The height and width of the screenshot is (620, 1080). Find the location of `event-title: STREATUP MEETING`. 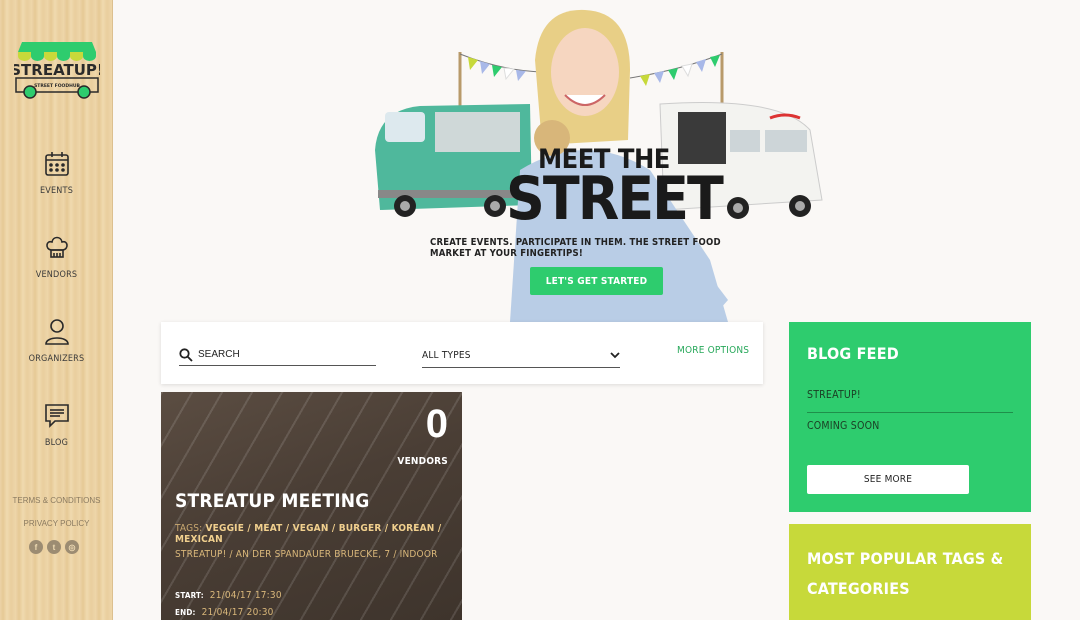

event-title: STREATUP MEETING is located at coordinates (272, 501).